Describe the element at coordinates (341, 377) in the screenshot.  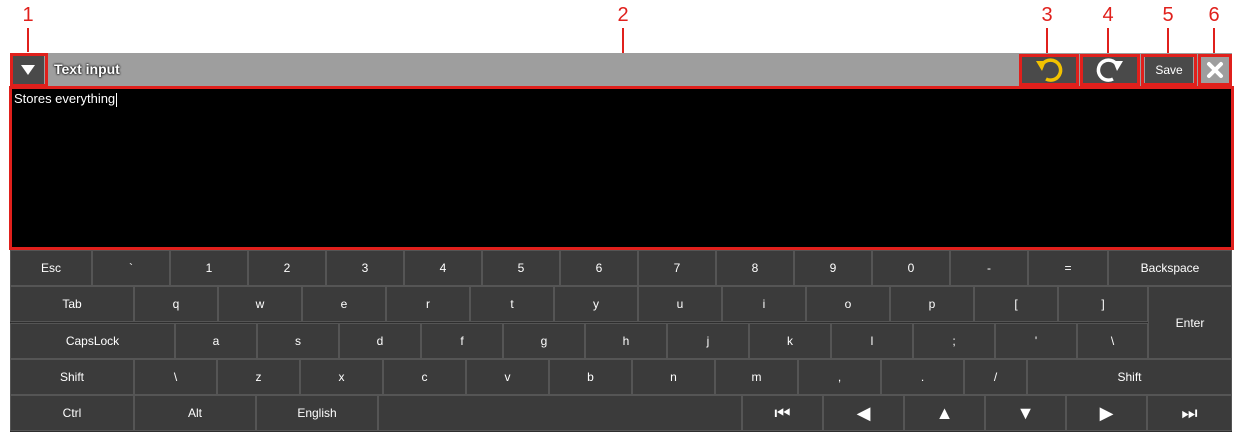
I see `key-x: x` at that location.